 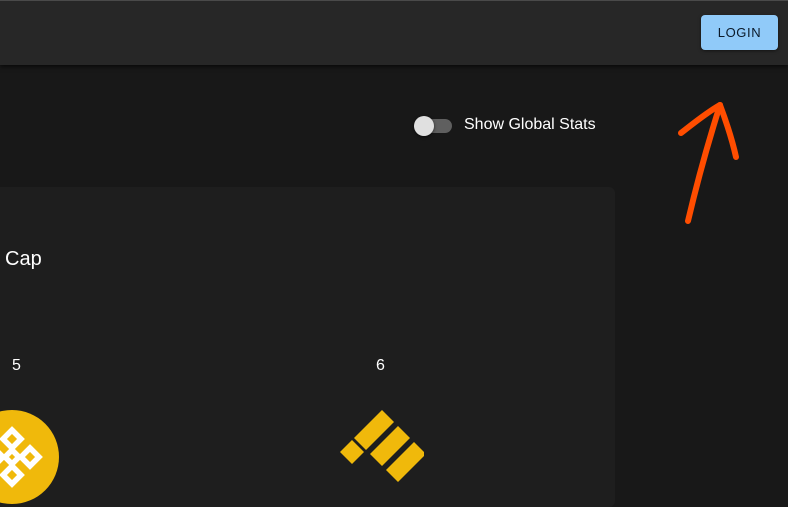 What do you see at coordinates (382, 450) in the screenshot?
I see `busd-logo-icon` at bounding box center [382, 450].